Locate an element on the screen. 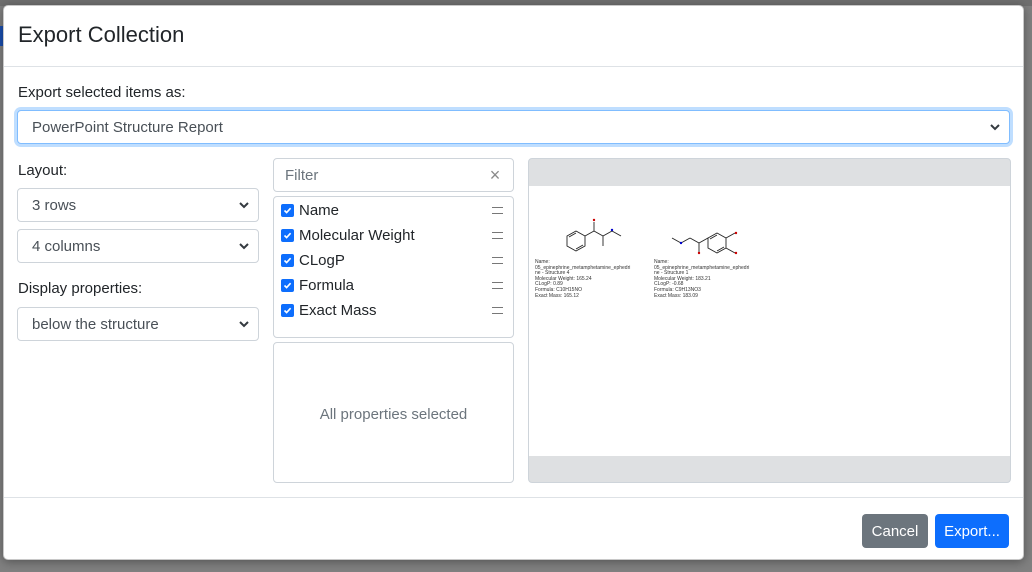 The width and height of the screenshot is (1032, 572). available-properties-list: All properties selected is located at coordinates (393, 412).